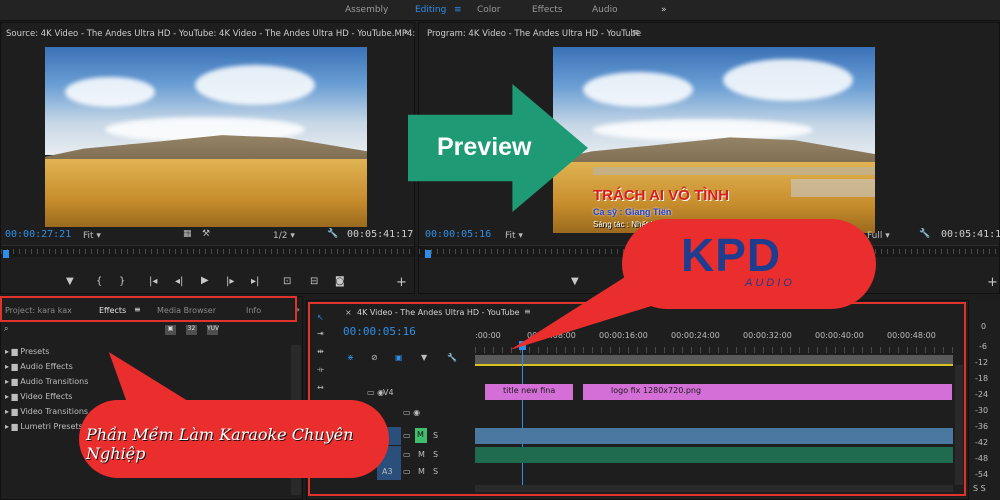 Image resolution: width=1000 pixels, height=500 pixels. What do you see at coordinates (6, 329) in the screenshot?
I see `search-icon: ⌕` at bounding box center [6, 329].